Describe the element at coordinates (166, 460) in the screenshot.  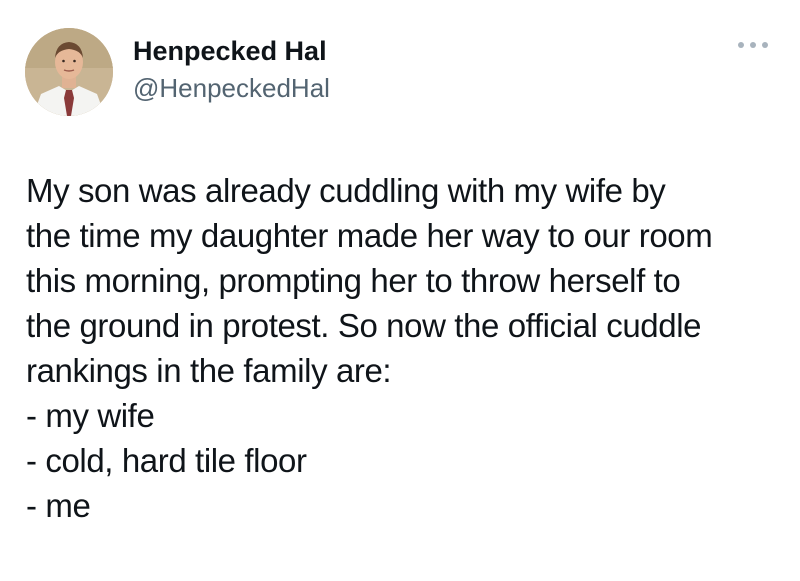
I see `tweet-text-line: - cold, hard tile floor` at that location.